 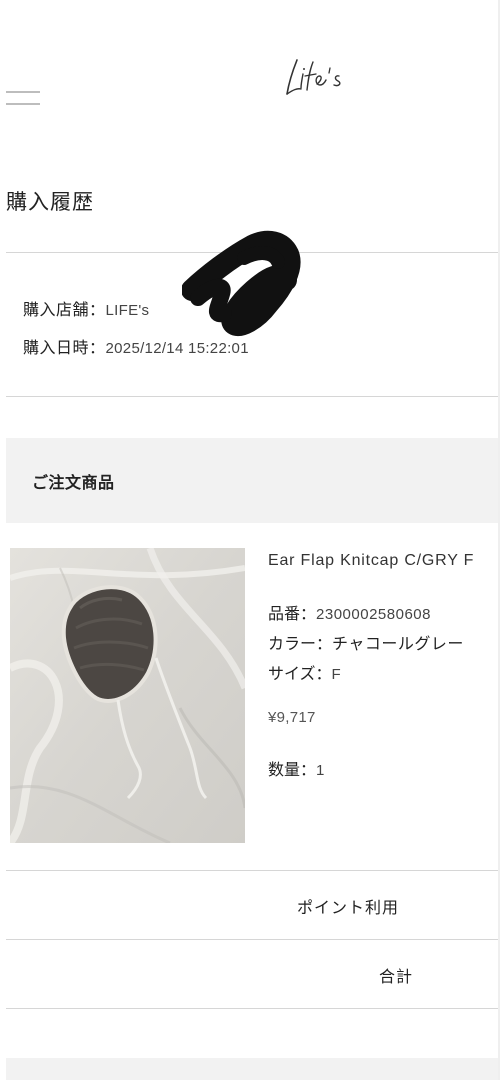 I want to click on store-row: 購入店舗：LIFE's, so click(x=86, y=308).